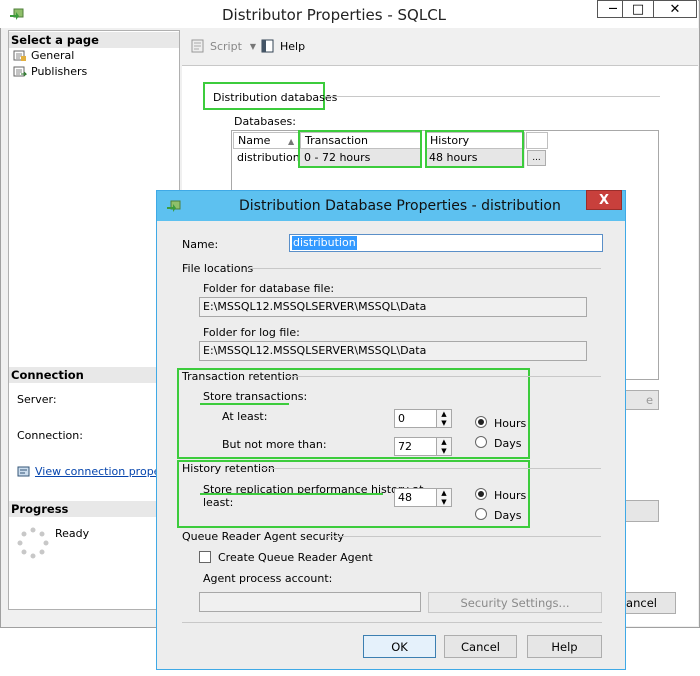 Image resolution: width=700 pixels, height=676 pixels. What do you see at coordinates (94, 375) in the screenshot?
I see `connection-header: Connection` at bounding box center [94, 375].